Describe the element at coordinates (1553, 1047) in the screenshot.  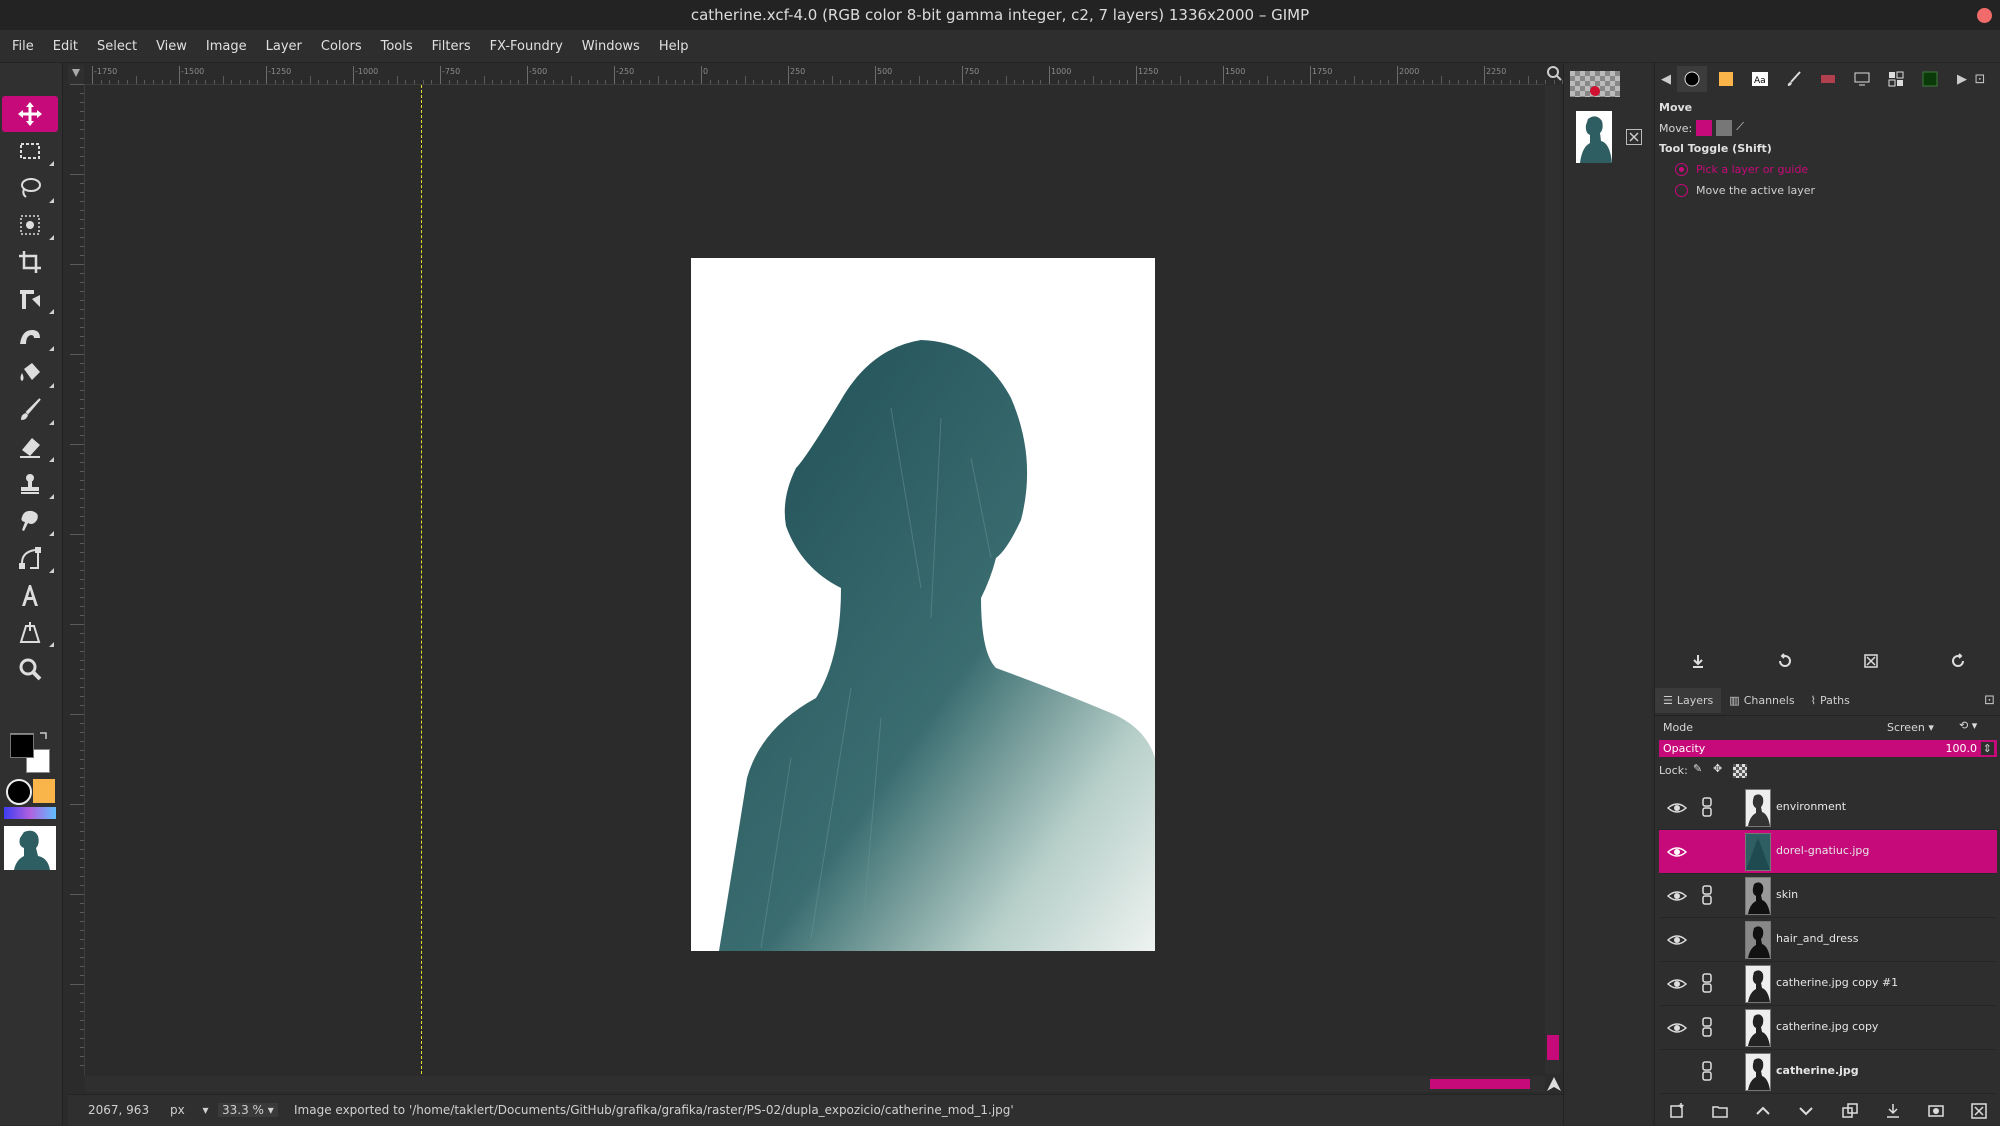
I see `vertical-scroll-thumb` at that location.